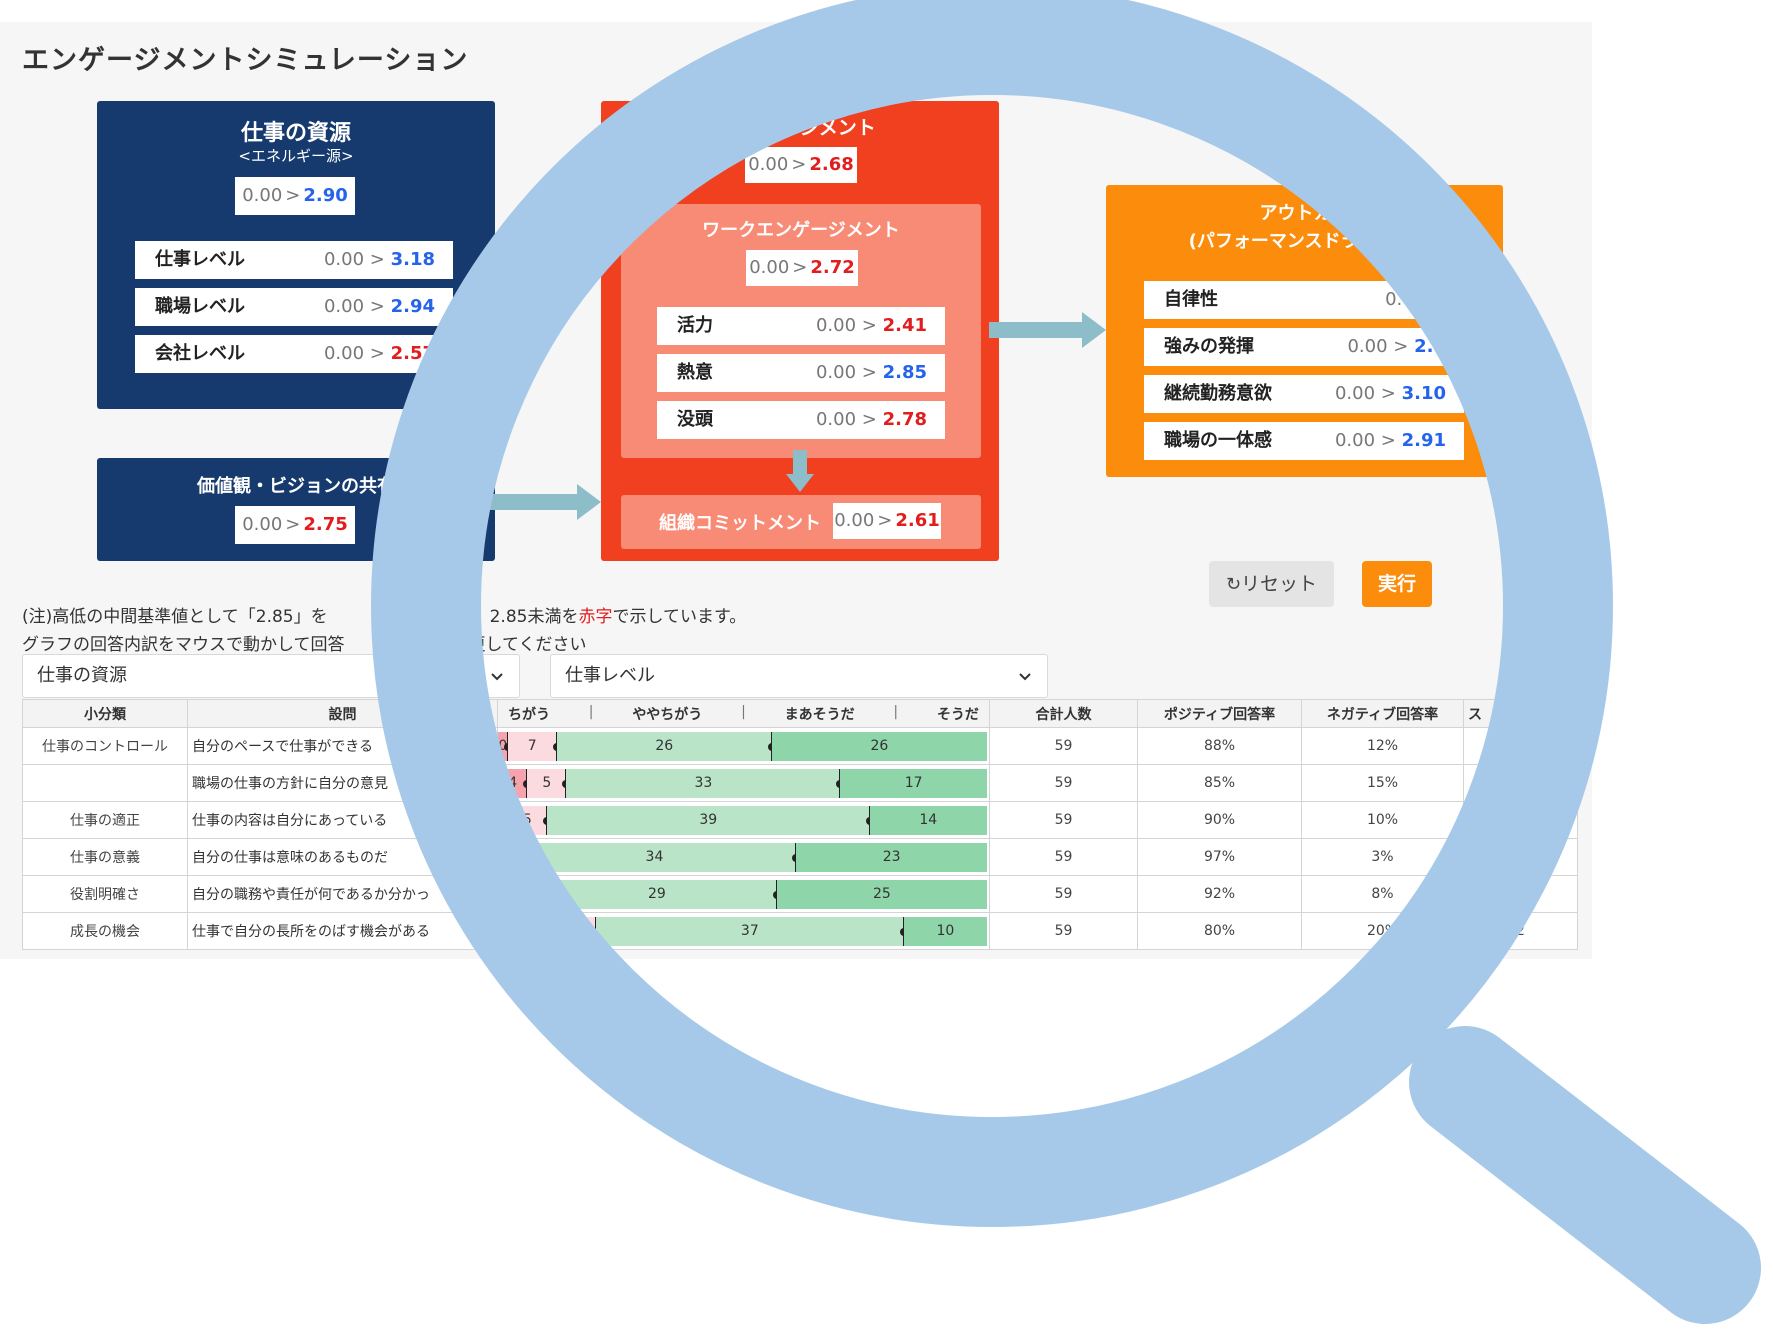  I want to click on response-bar-track: 0 7 26 26, so click(743, 746).